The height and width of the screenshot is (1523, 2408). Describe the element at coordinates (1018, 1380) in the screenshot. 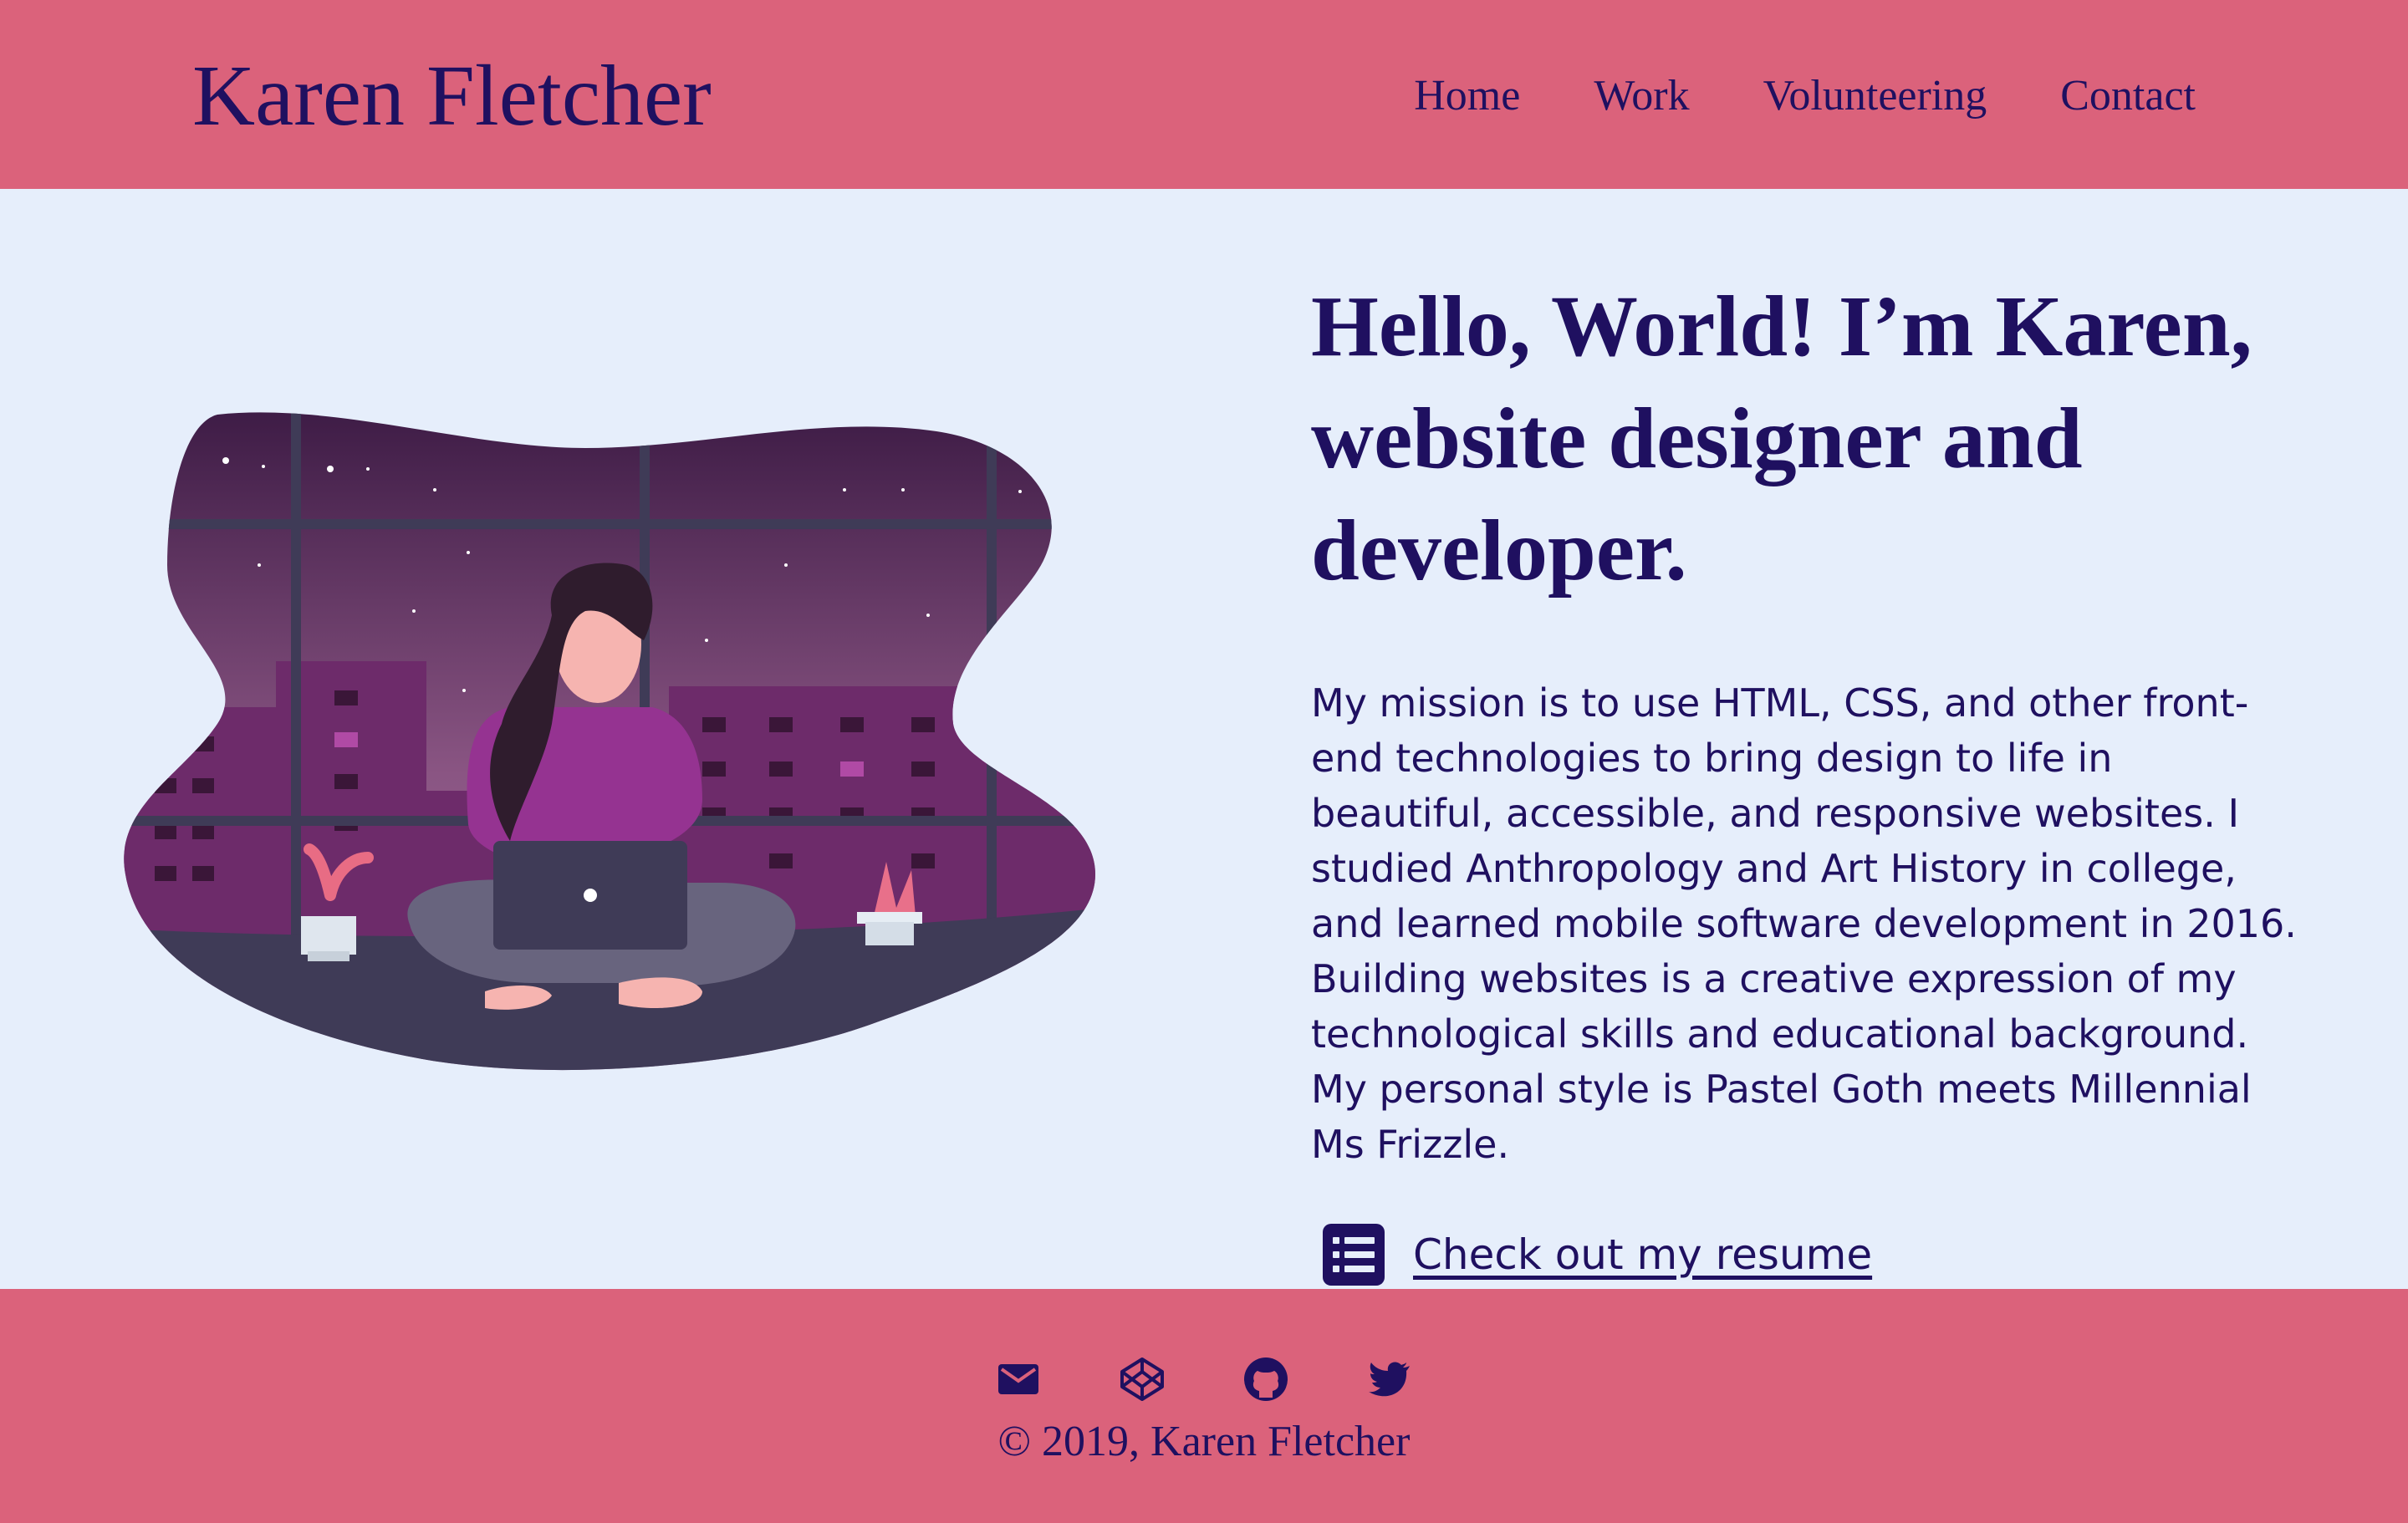

I see `email-icon` at that location.